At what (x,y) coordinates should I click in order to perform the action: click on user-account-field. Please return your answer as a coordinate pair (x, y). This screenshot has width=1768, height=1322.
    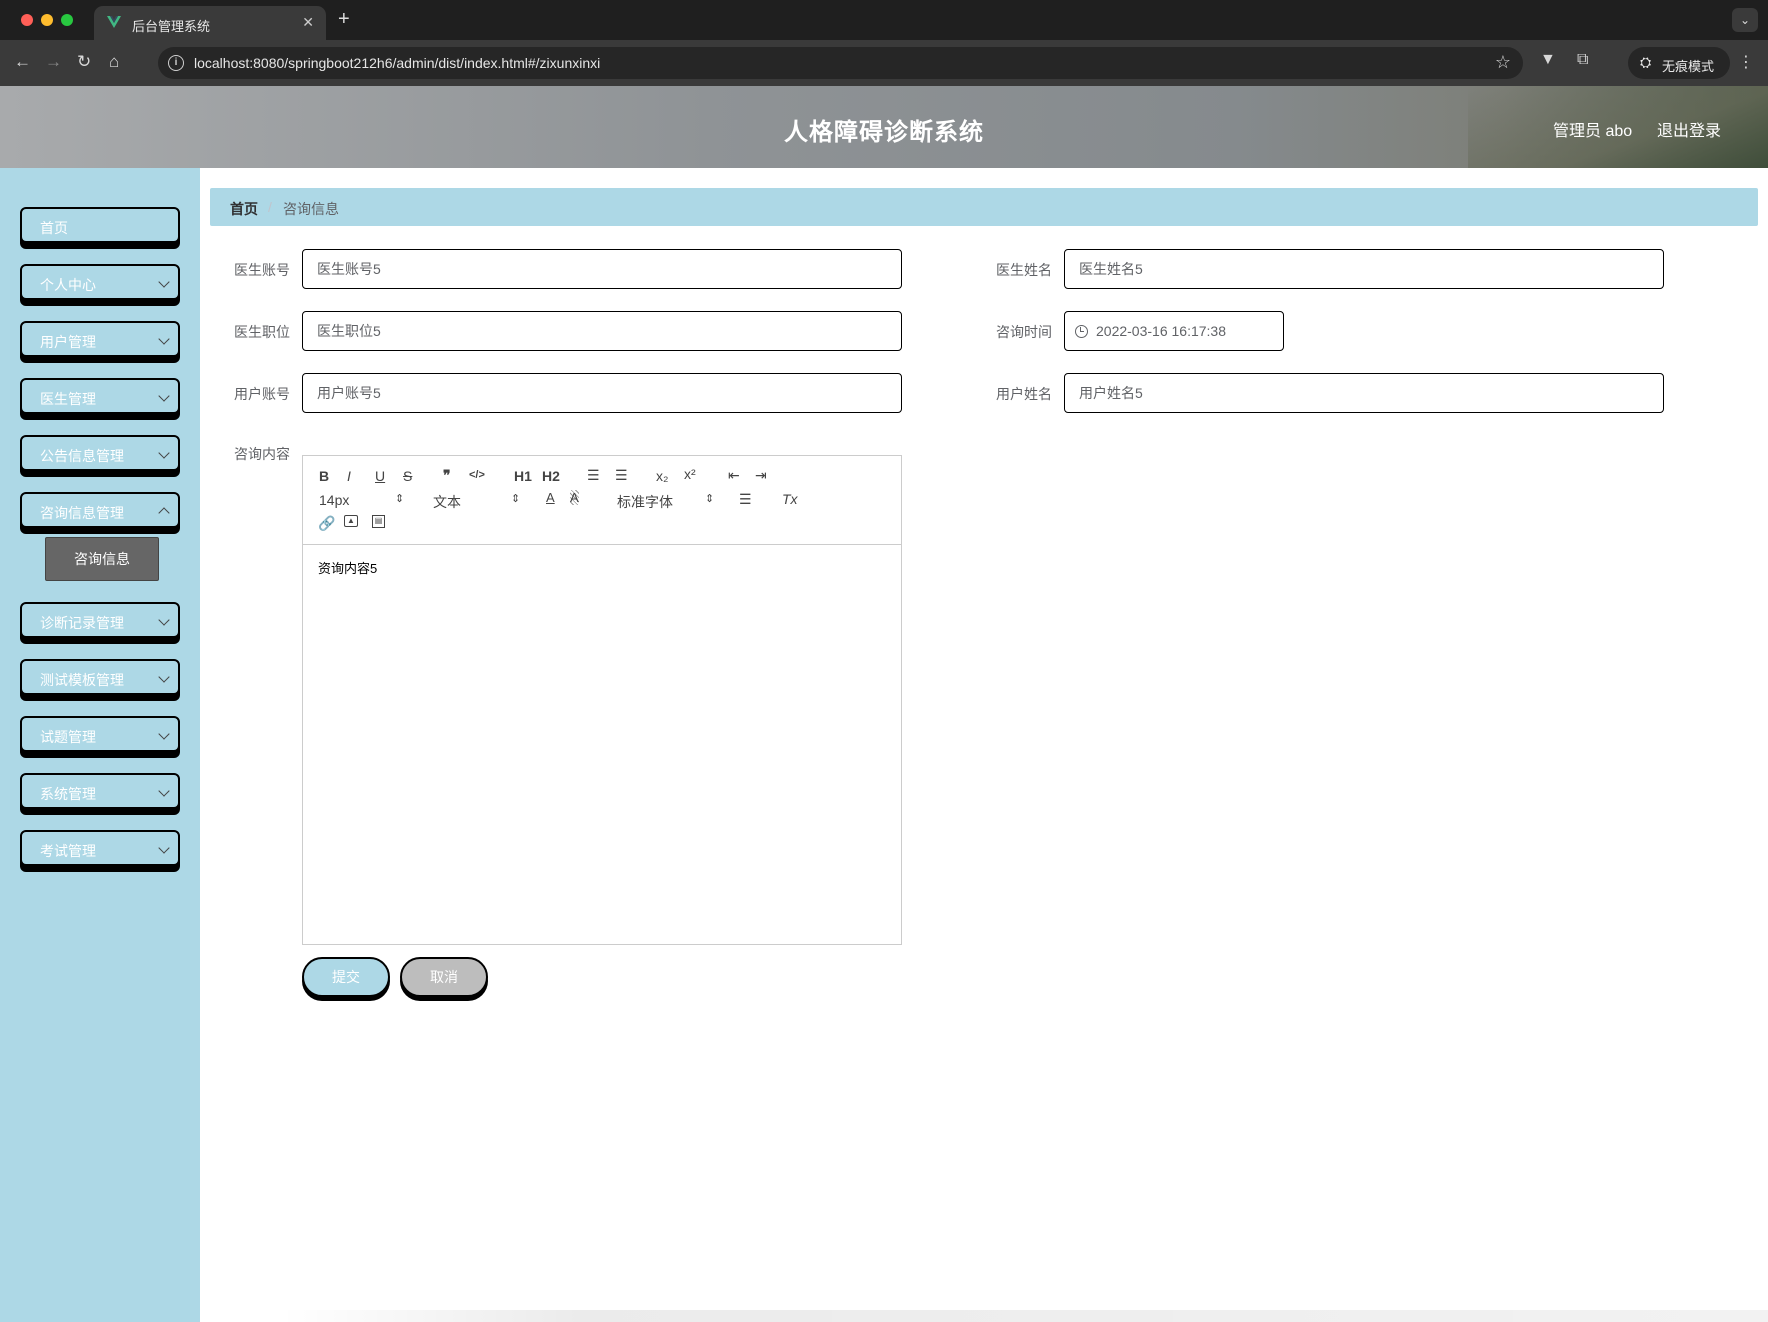
    Looking at the image, I should click on (602, 393).